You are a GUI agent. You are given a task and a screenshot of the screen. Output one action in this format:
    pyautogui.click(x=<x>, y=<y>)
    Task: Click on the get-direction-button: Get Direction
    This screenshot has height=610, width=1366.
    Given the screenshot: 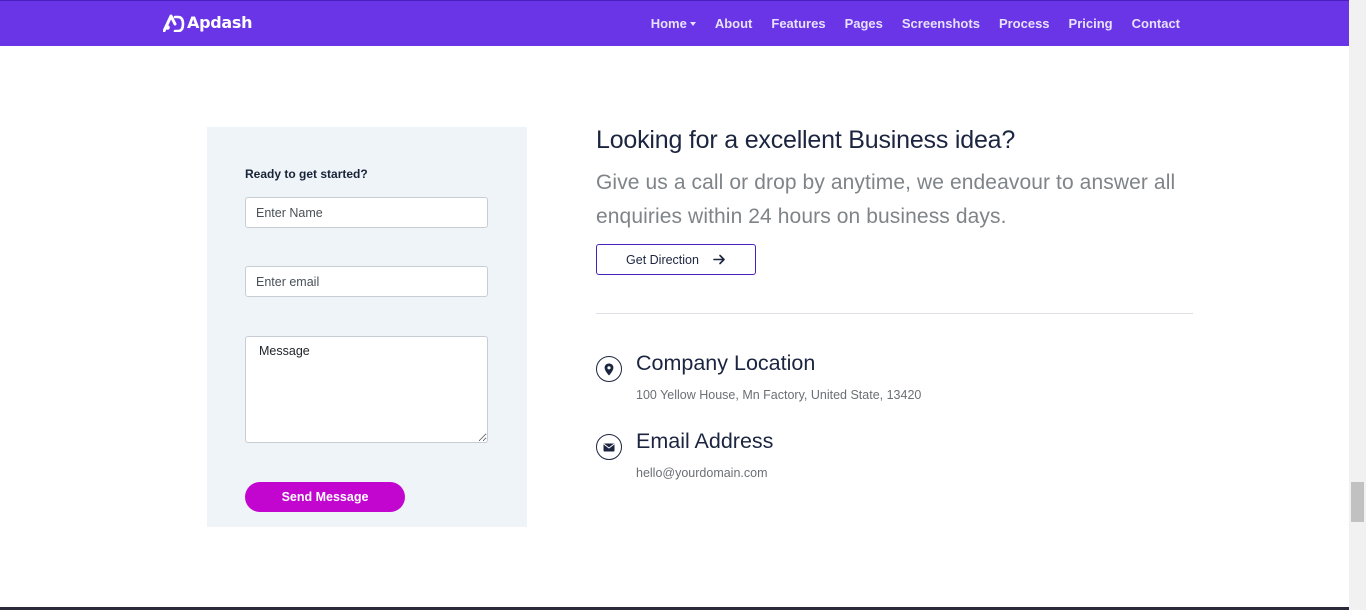 What is the action you would take?
    pyautogui.click(x=676, y=259)
    